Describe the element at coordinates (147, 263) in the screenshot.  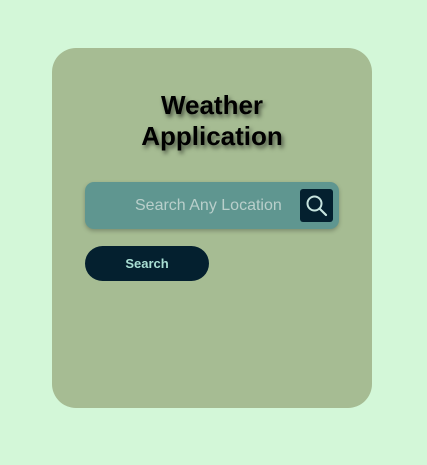
I see `search-button: Search` at that location.